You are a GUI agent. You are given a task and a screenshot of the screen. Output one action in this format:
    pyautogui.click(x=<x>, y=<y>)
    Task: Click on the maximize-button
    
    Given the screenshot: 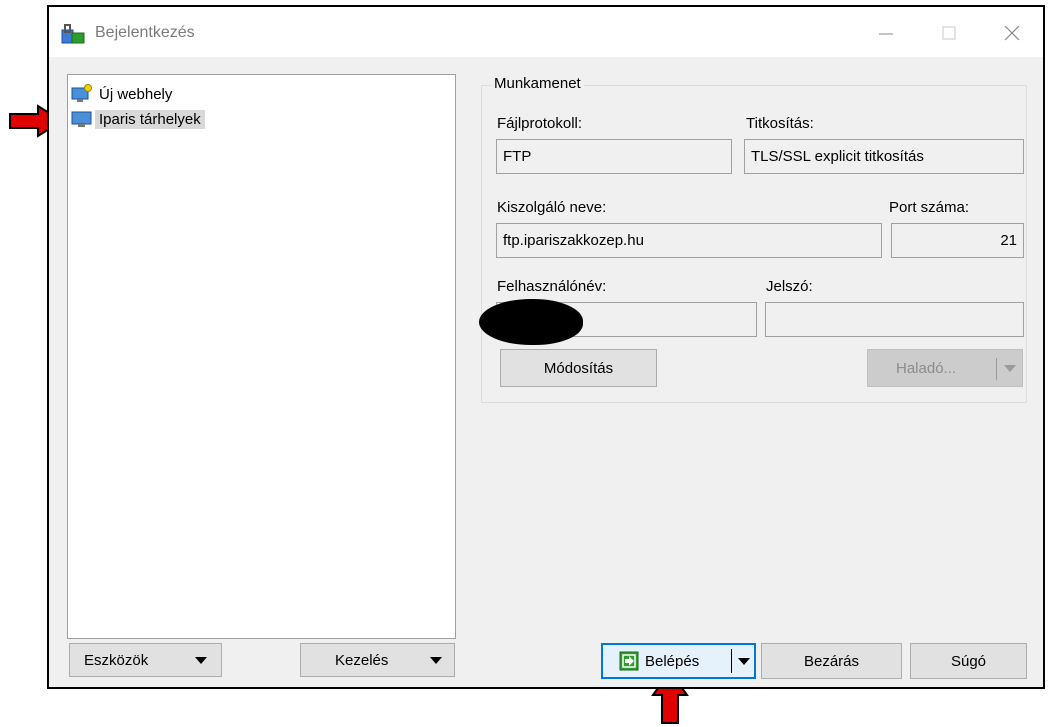 What is the action you would take?
    pyautogui.click(x=949, y=33)
    